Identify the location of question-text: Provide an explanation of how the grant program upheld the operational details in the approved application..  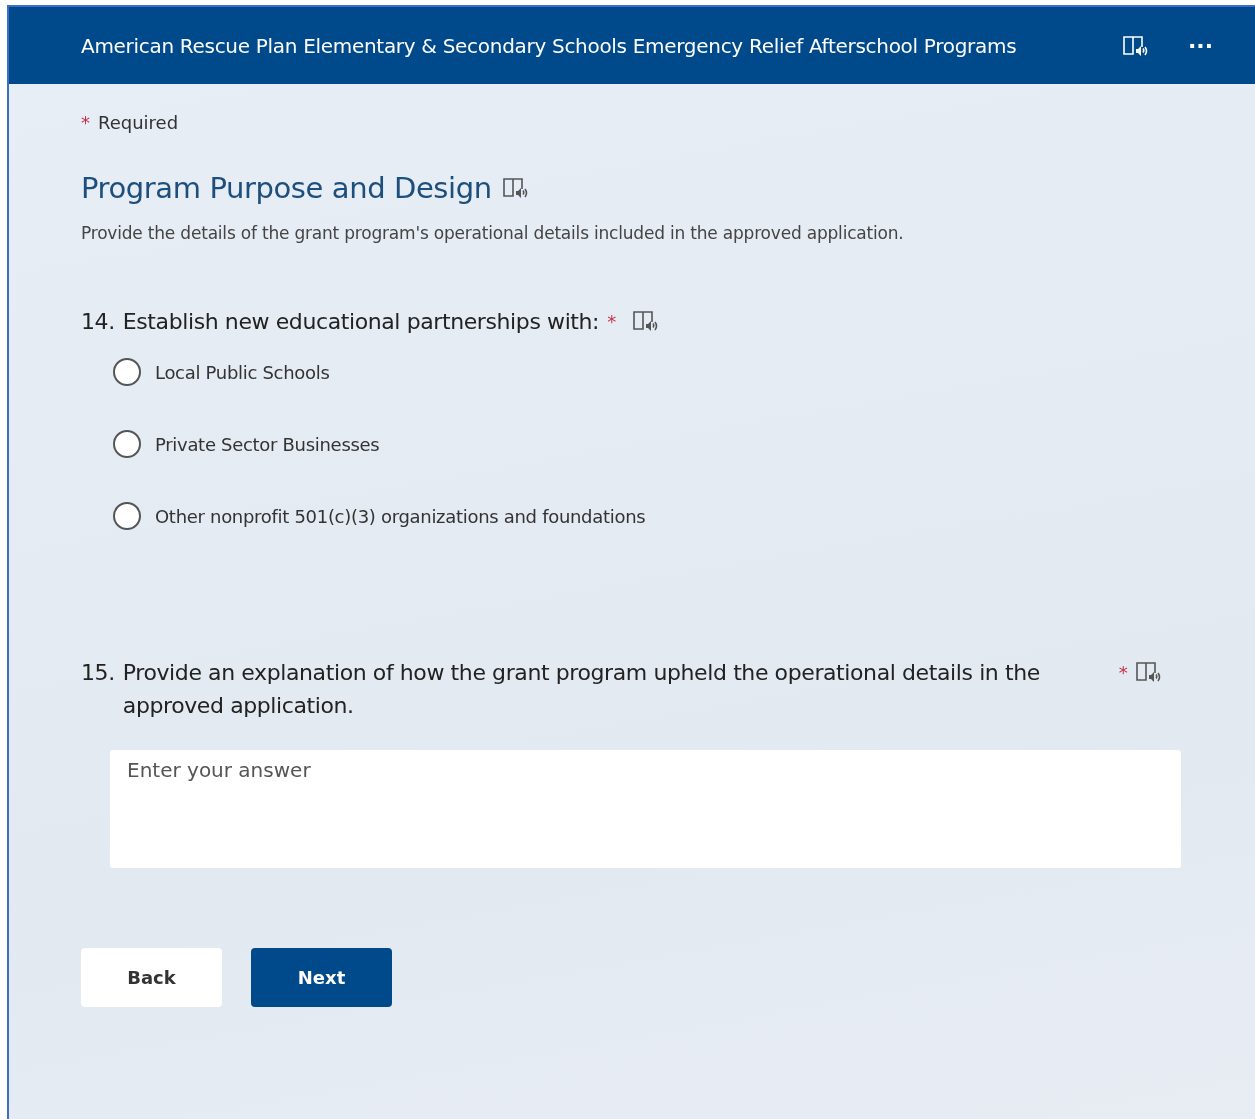
(581, 689).